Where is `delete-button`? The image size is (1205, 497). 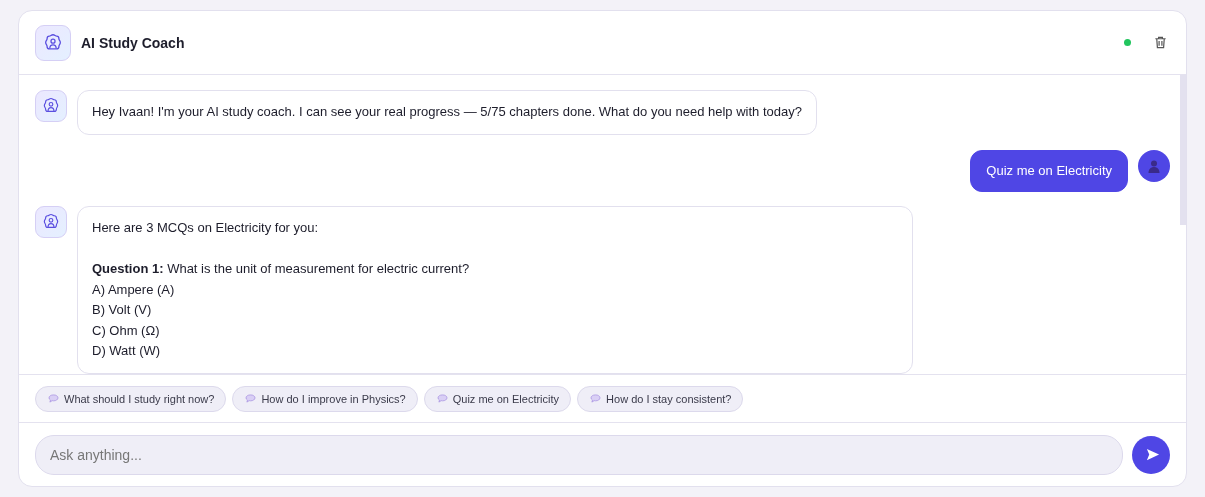 delete-button is located at coordinates (1160, 42).